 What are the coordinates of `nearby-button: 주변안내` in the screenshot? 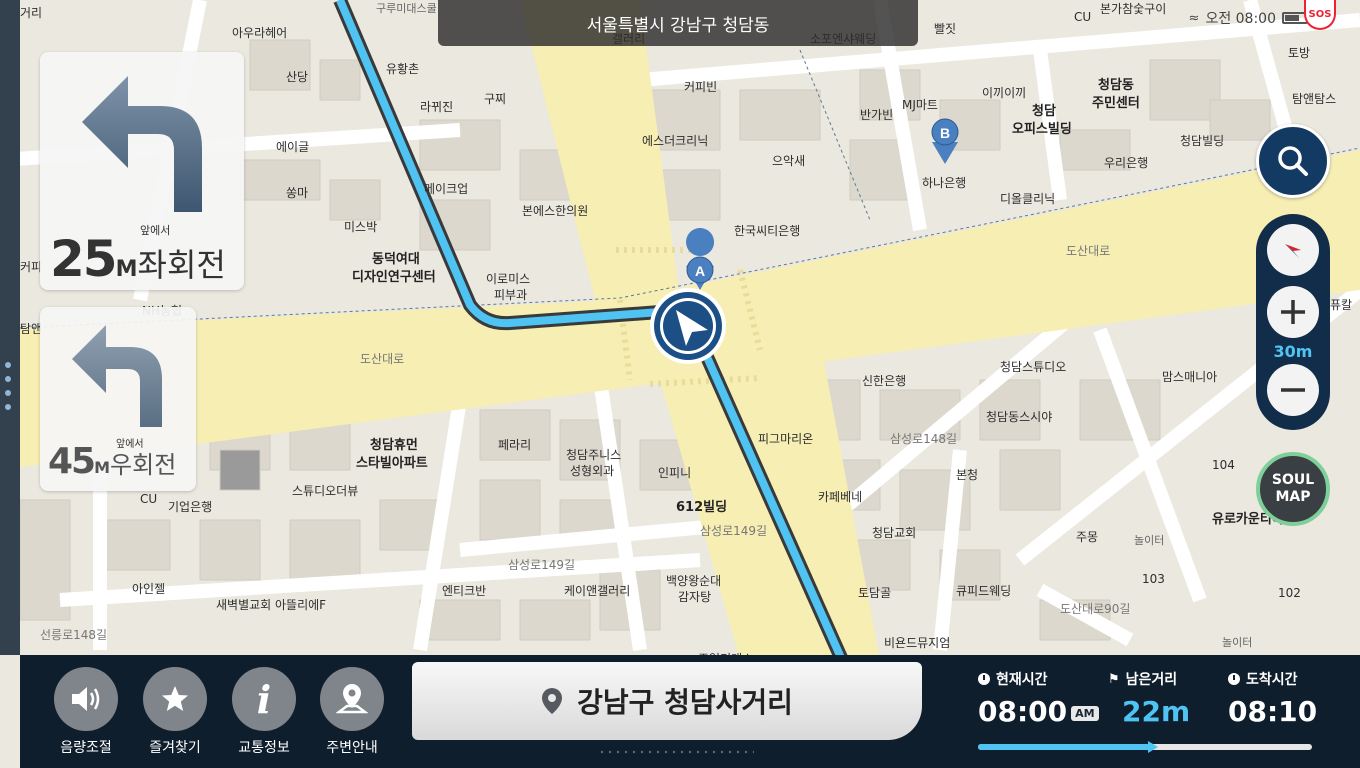 It's located at (352, 712).